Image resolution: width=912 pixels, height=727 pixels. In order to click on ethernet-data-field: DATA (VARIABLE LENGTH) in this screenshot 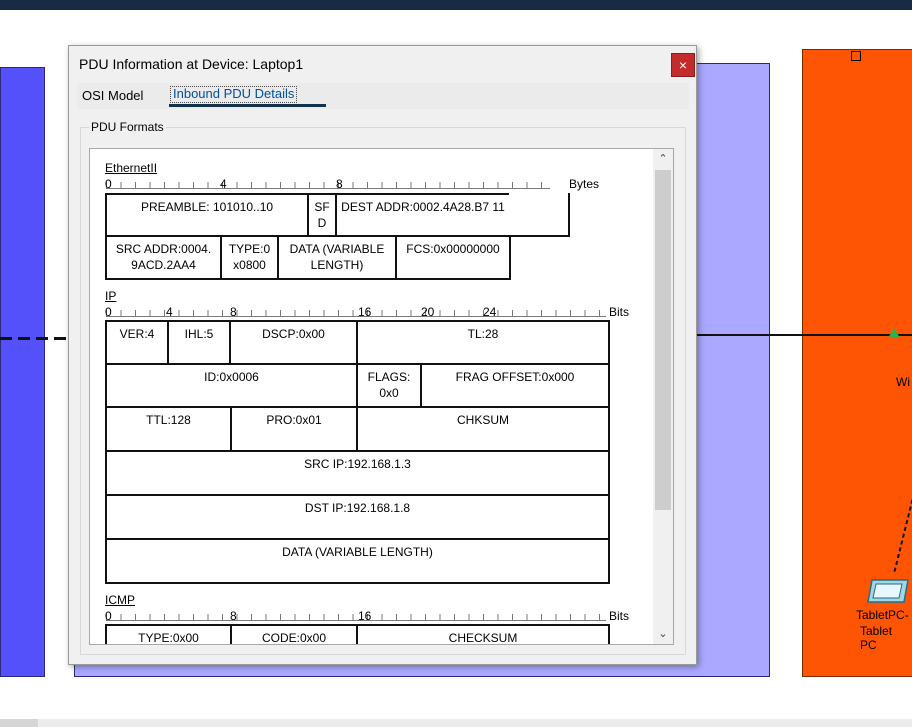, I will do `click(337, 257)`.